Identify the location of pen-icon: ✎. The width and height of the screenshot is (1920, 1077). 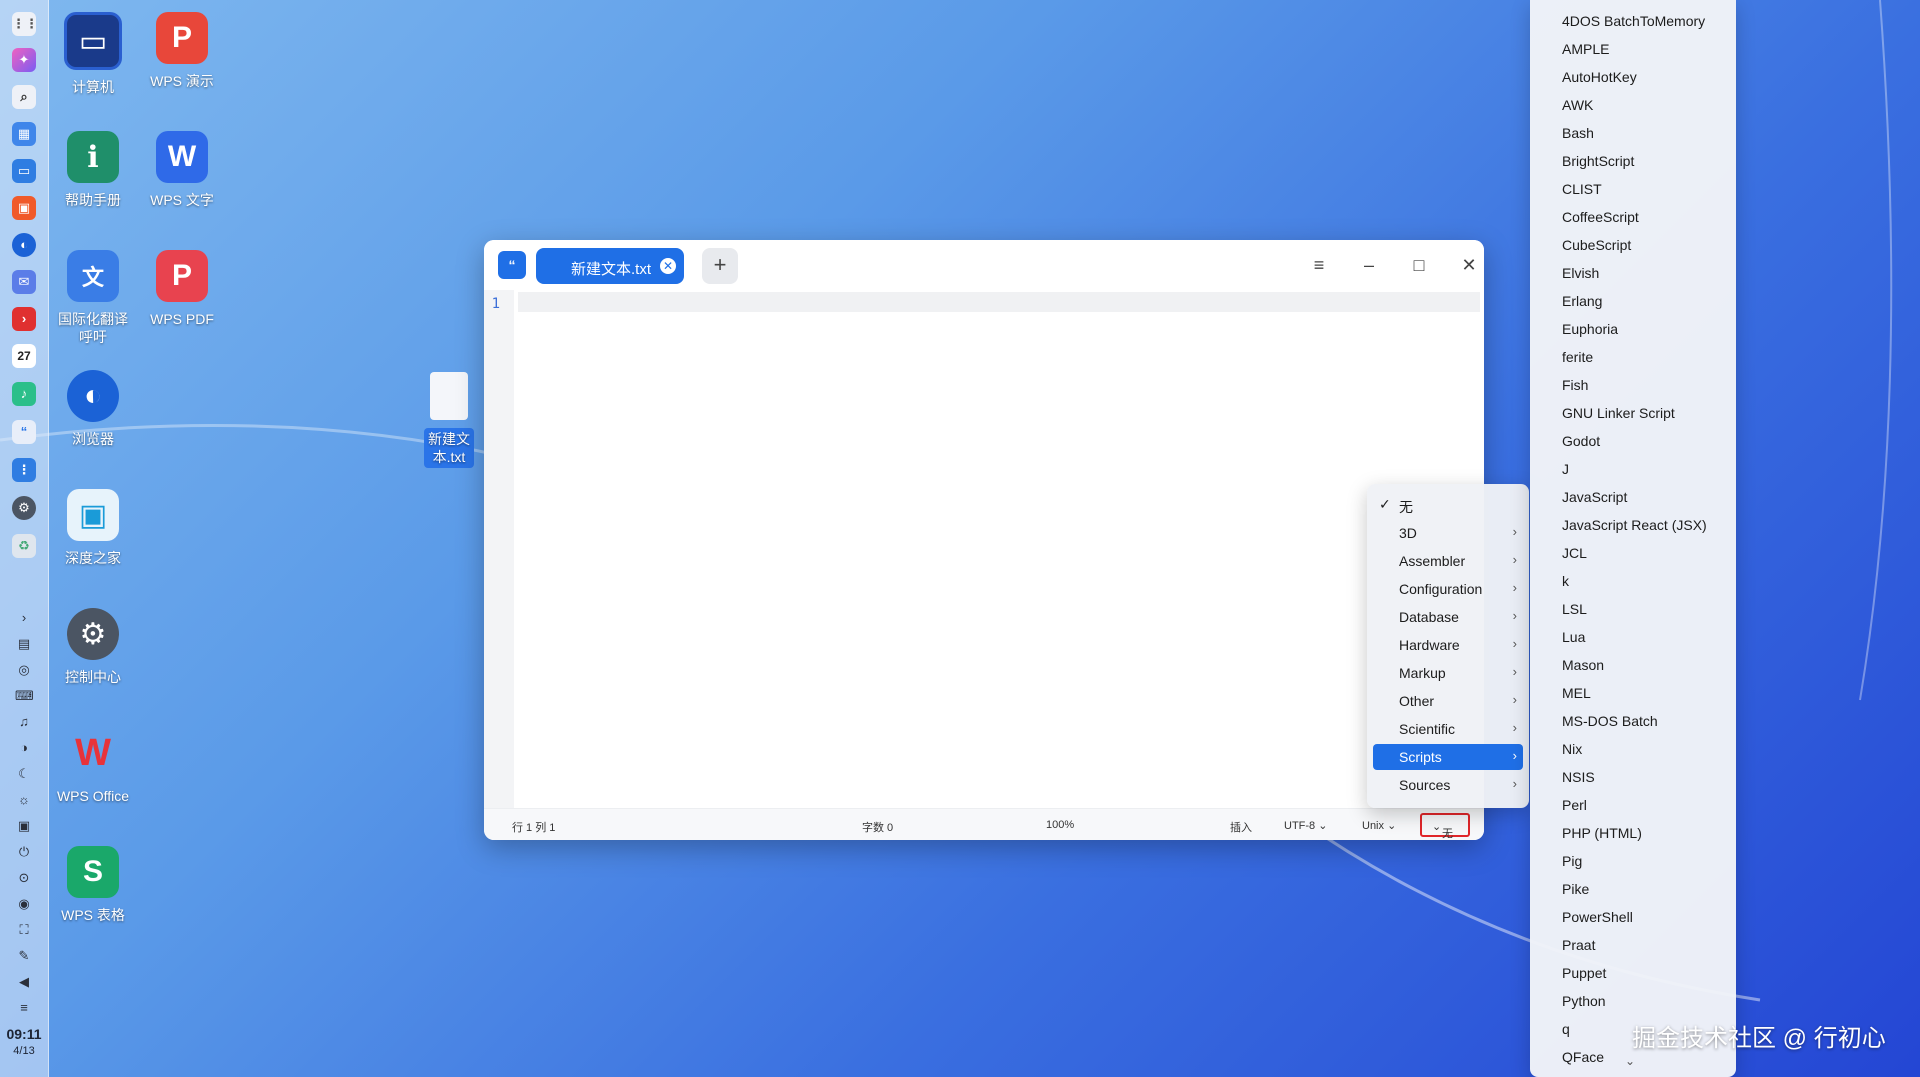
(24, 956).